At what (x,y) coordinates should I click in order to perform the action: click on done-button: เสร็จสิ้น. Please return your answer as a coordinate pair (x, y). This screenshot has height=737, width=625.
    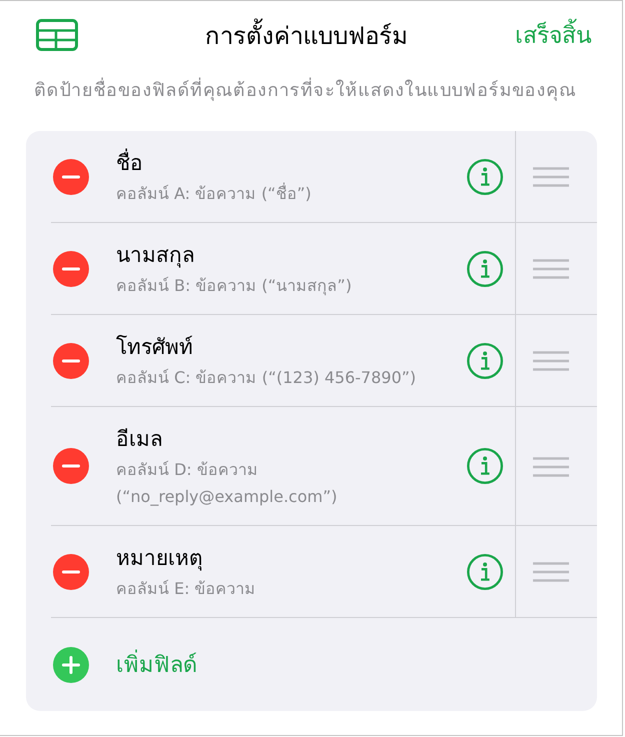
    Looking at the image, I should click on (553, 35).